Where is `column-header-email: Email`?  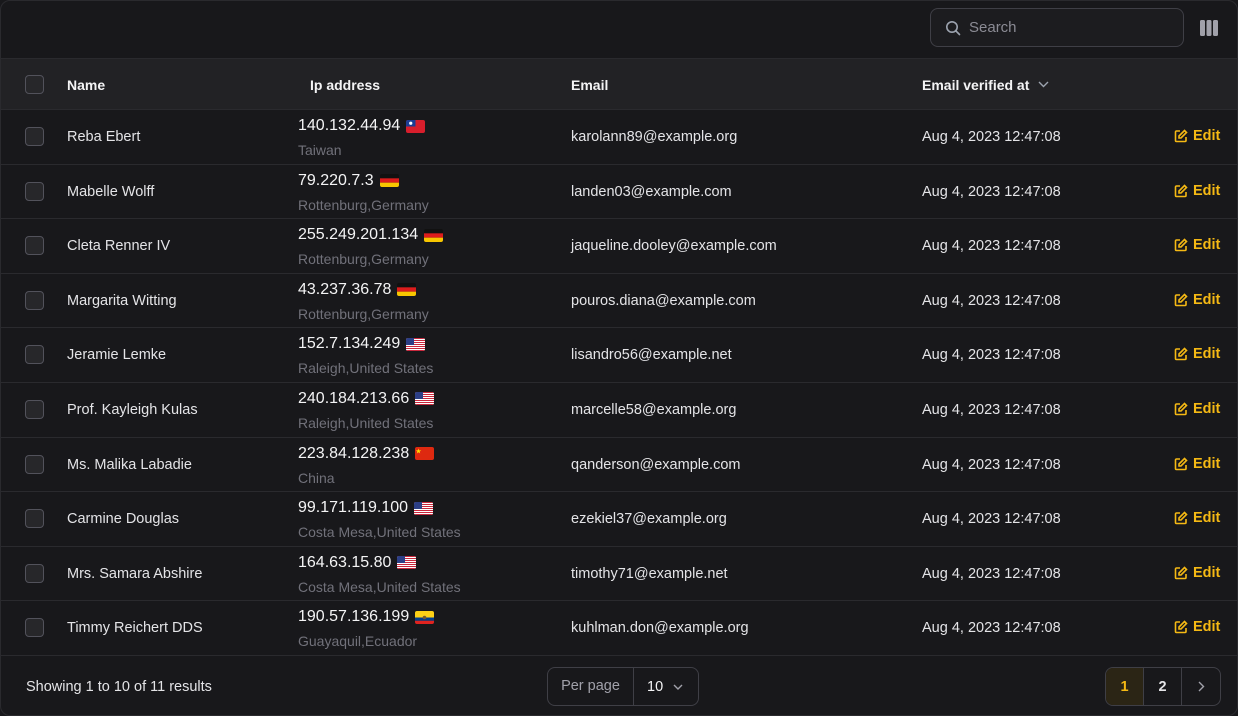
column-header-email: Email is located at coordinates (589, 84).